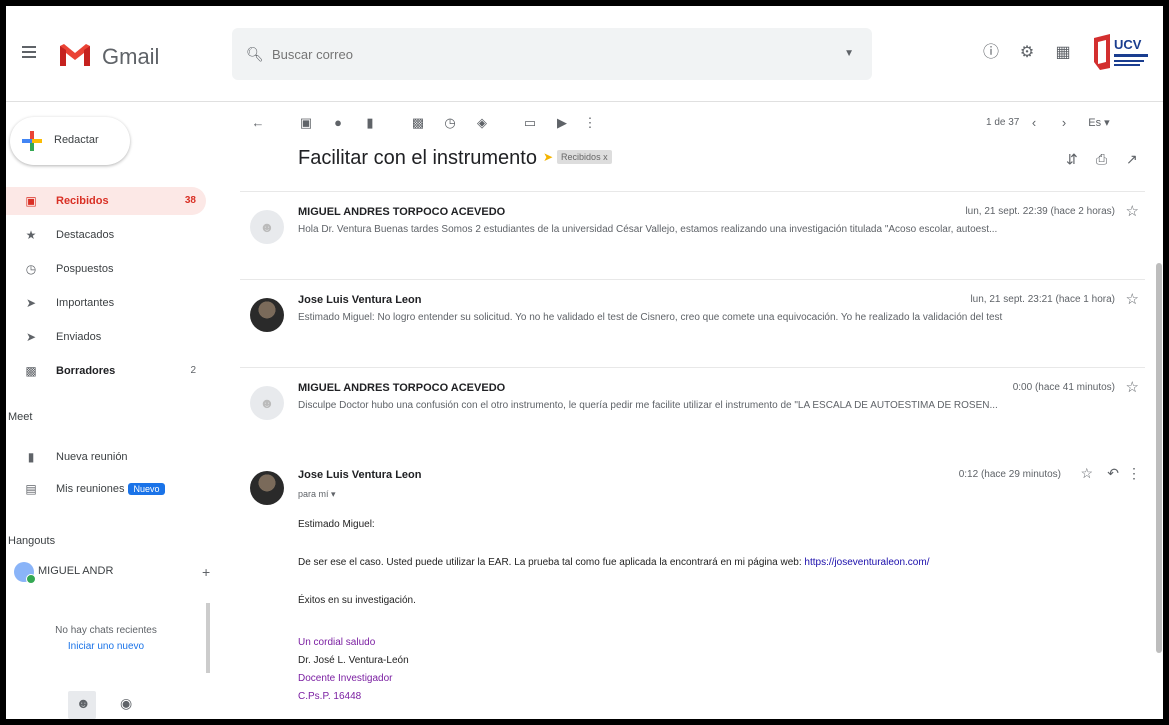 The height and width of the screenshot is (725, 1169). Describe the element at coordinates (92, 457) in the screenshot. I see `meet-item-label: Nueva reunión` at that location.